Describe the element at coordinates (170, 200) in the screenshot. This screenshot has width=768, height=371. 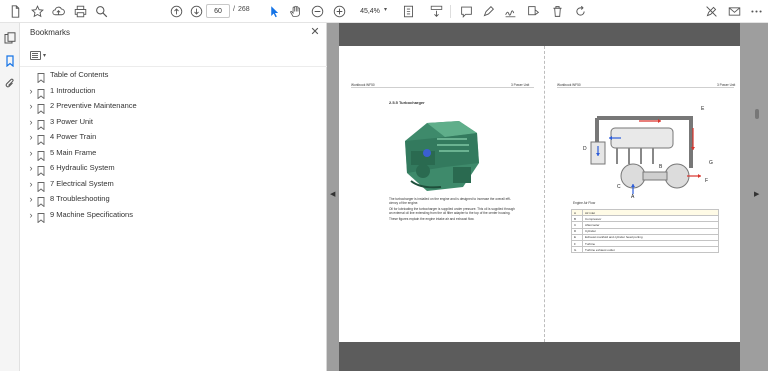
I see `bookmark-item-troubleshooting: › 8 Troubleshooting` at that location.